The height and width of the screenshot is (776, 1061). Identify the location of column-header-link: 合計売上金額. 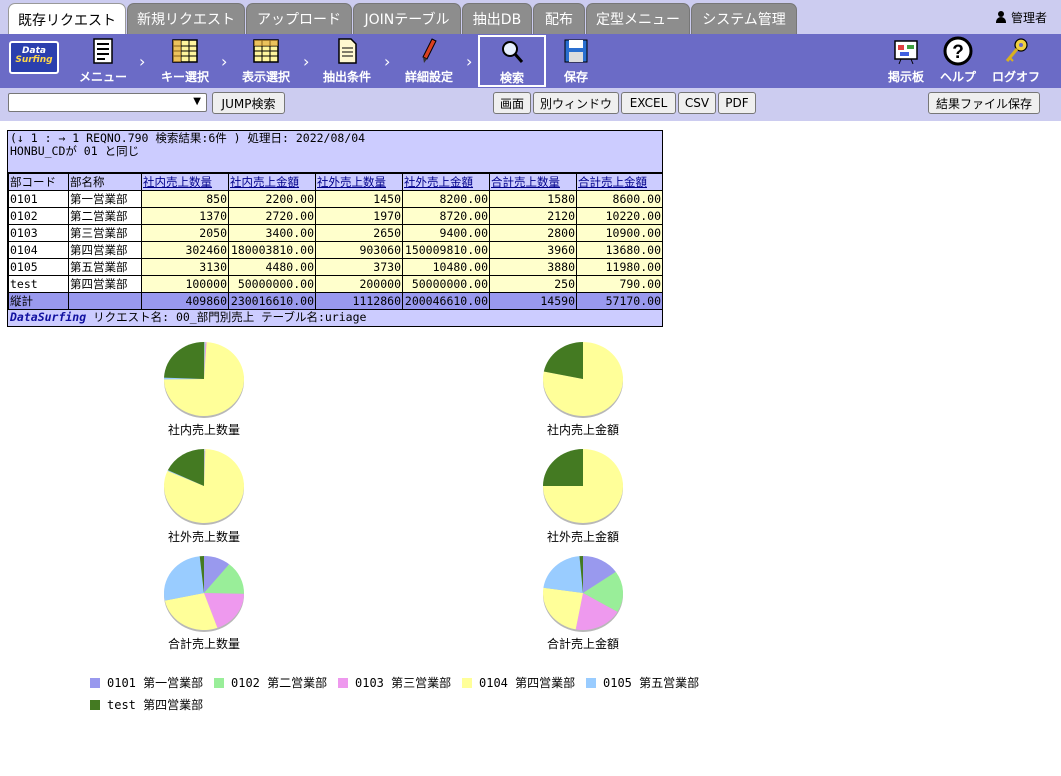
(619, 182).